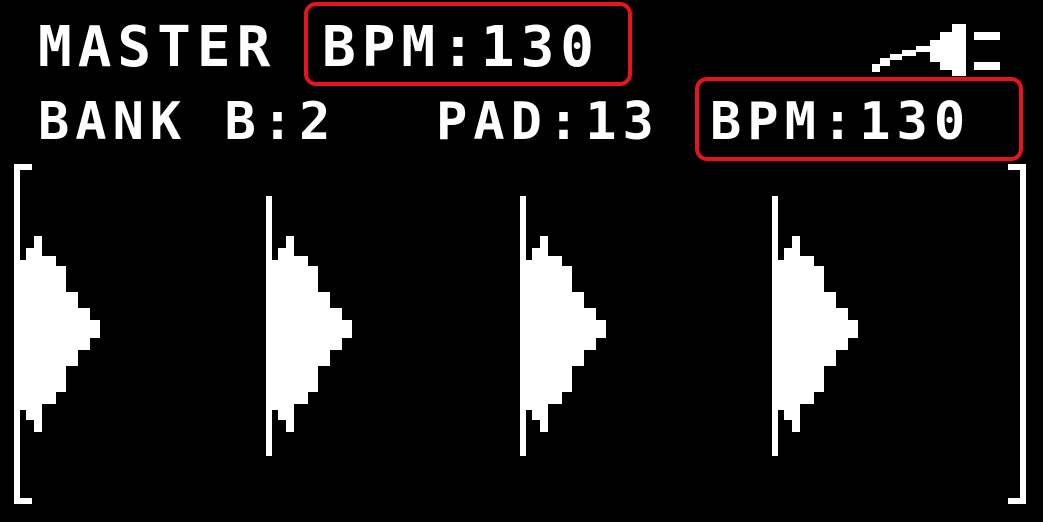 The image size is (1043, 522). What do you see at coordinates (936, 50) in the screenshot?
I see `power-plug-icon` at bounding box center [936, 50].